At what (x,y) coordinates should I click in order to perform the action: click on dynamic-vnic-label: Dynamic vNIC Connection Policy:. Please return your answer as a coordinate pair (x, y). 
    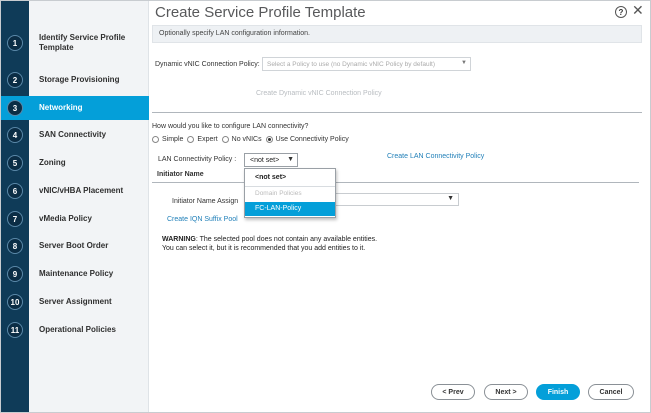
    Looking at the image, I should click on (207, 64).